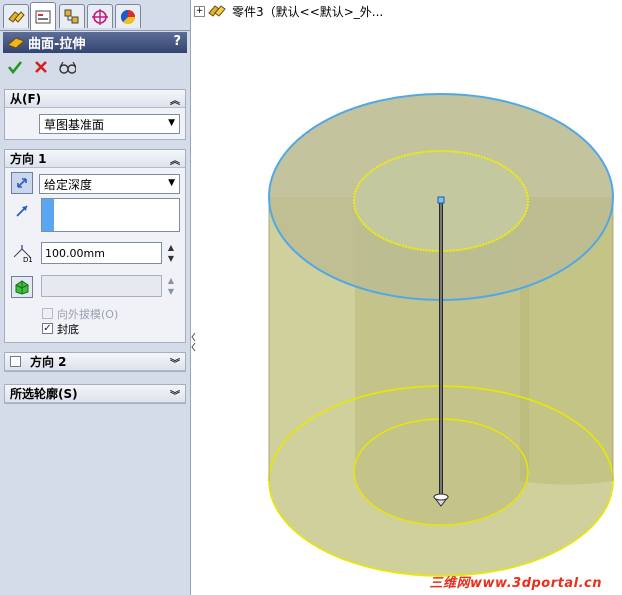 The height and width of the screenshot is (595, 622). I want to click on display-manager-tab, so click(128, 16).